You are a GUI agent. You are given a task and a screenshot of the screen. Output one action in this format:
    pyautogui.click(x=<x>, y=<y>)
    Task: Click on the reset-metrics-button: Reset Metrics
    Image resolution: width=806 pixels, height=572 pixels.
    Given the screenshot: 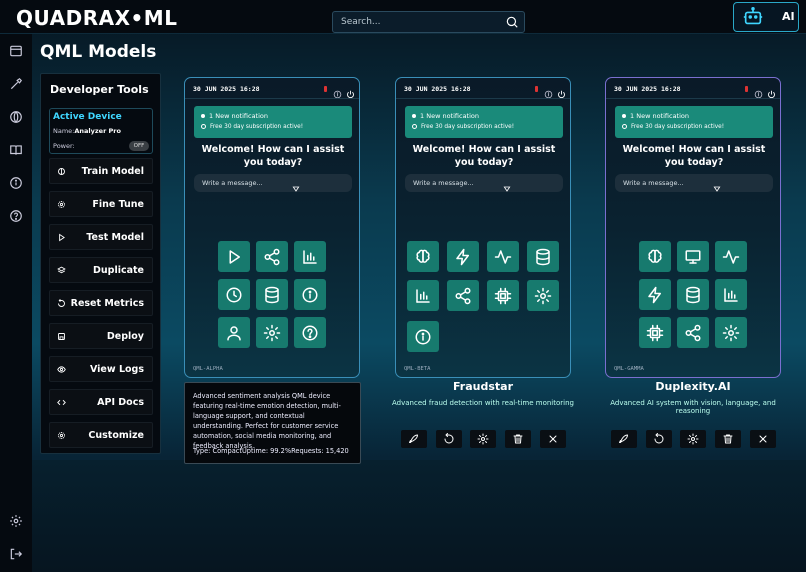 What is the action you would take?
    pyautogui.click(x=101, y=303)
    